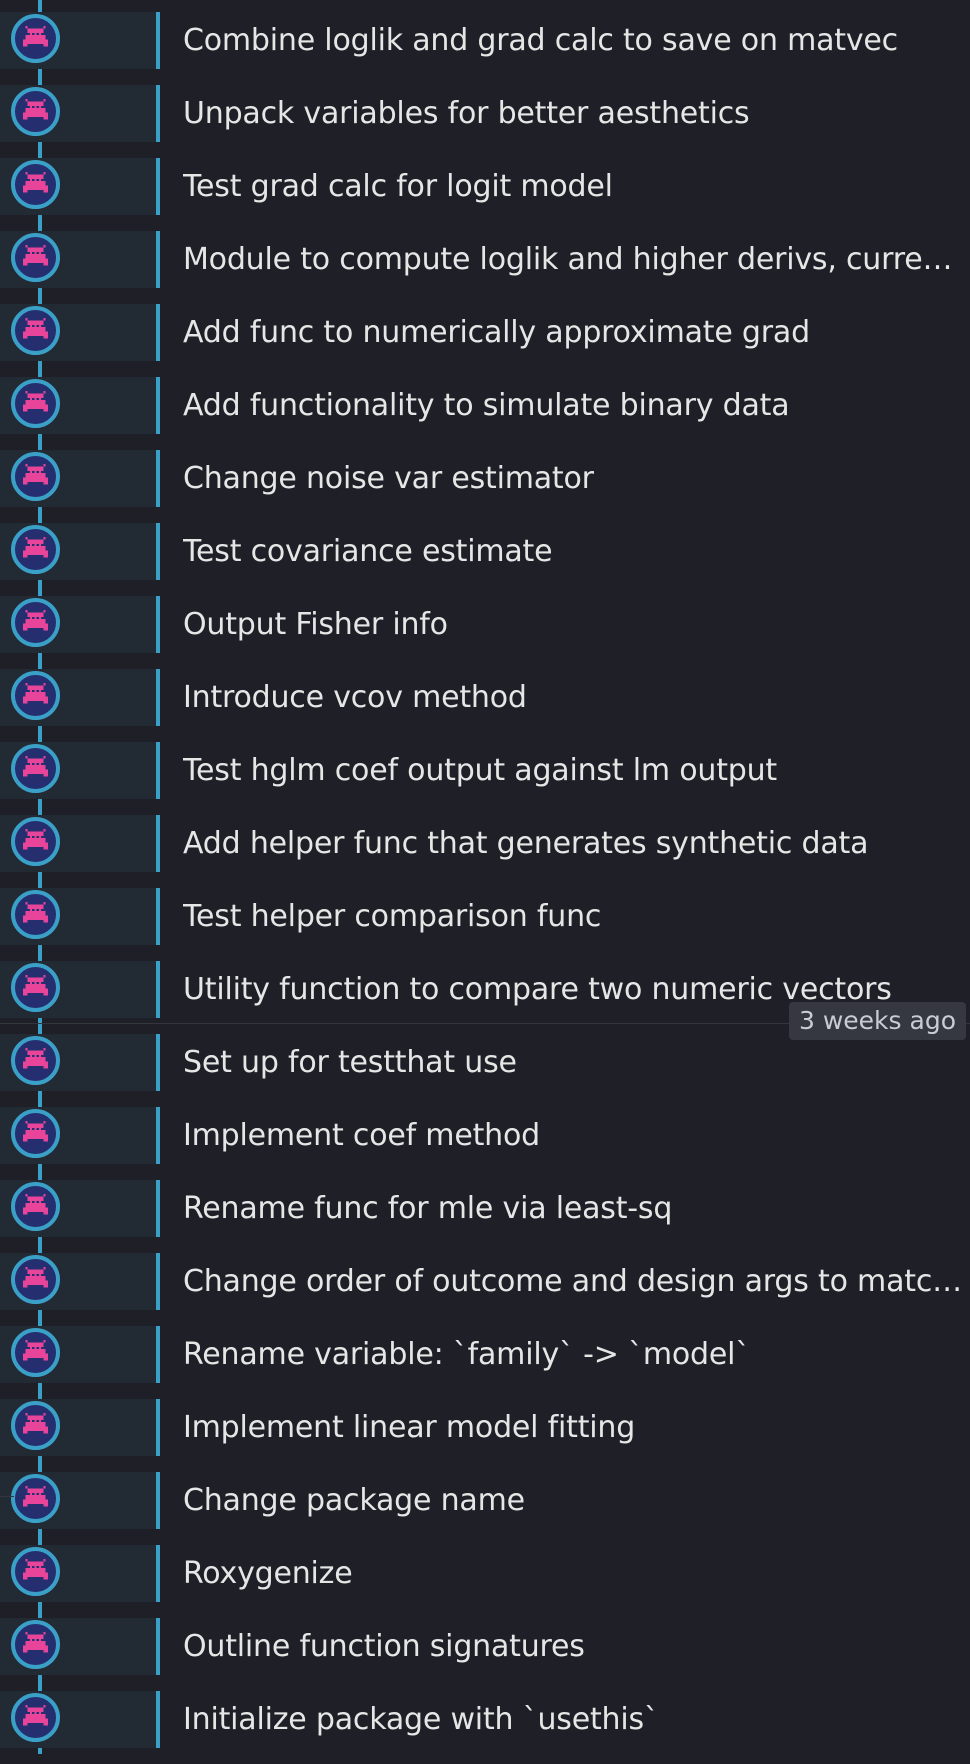 The image size is (970, 1764). What do you see at coordinates (574, 1135) in the screenshot?
I see `commit-message: Implement coef method` at bounding box center [574, 1135].